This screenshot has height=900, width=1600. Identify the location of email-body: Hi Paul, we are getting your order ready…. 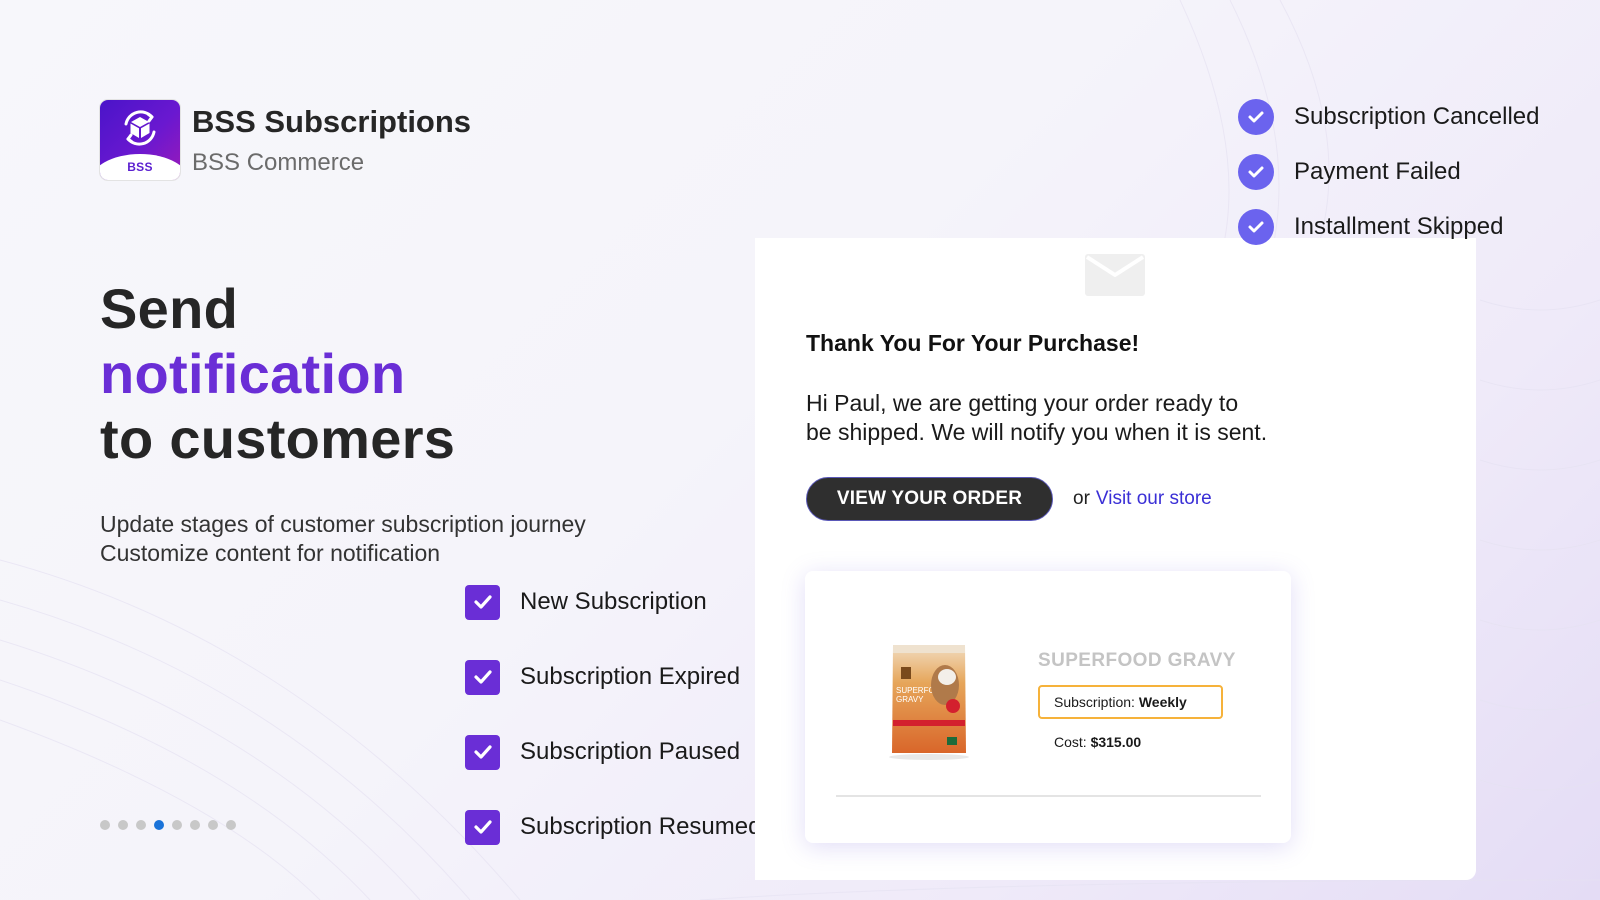
(1086, 418).